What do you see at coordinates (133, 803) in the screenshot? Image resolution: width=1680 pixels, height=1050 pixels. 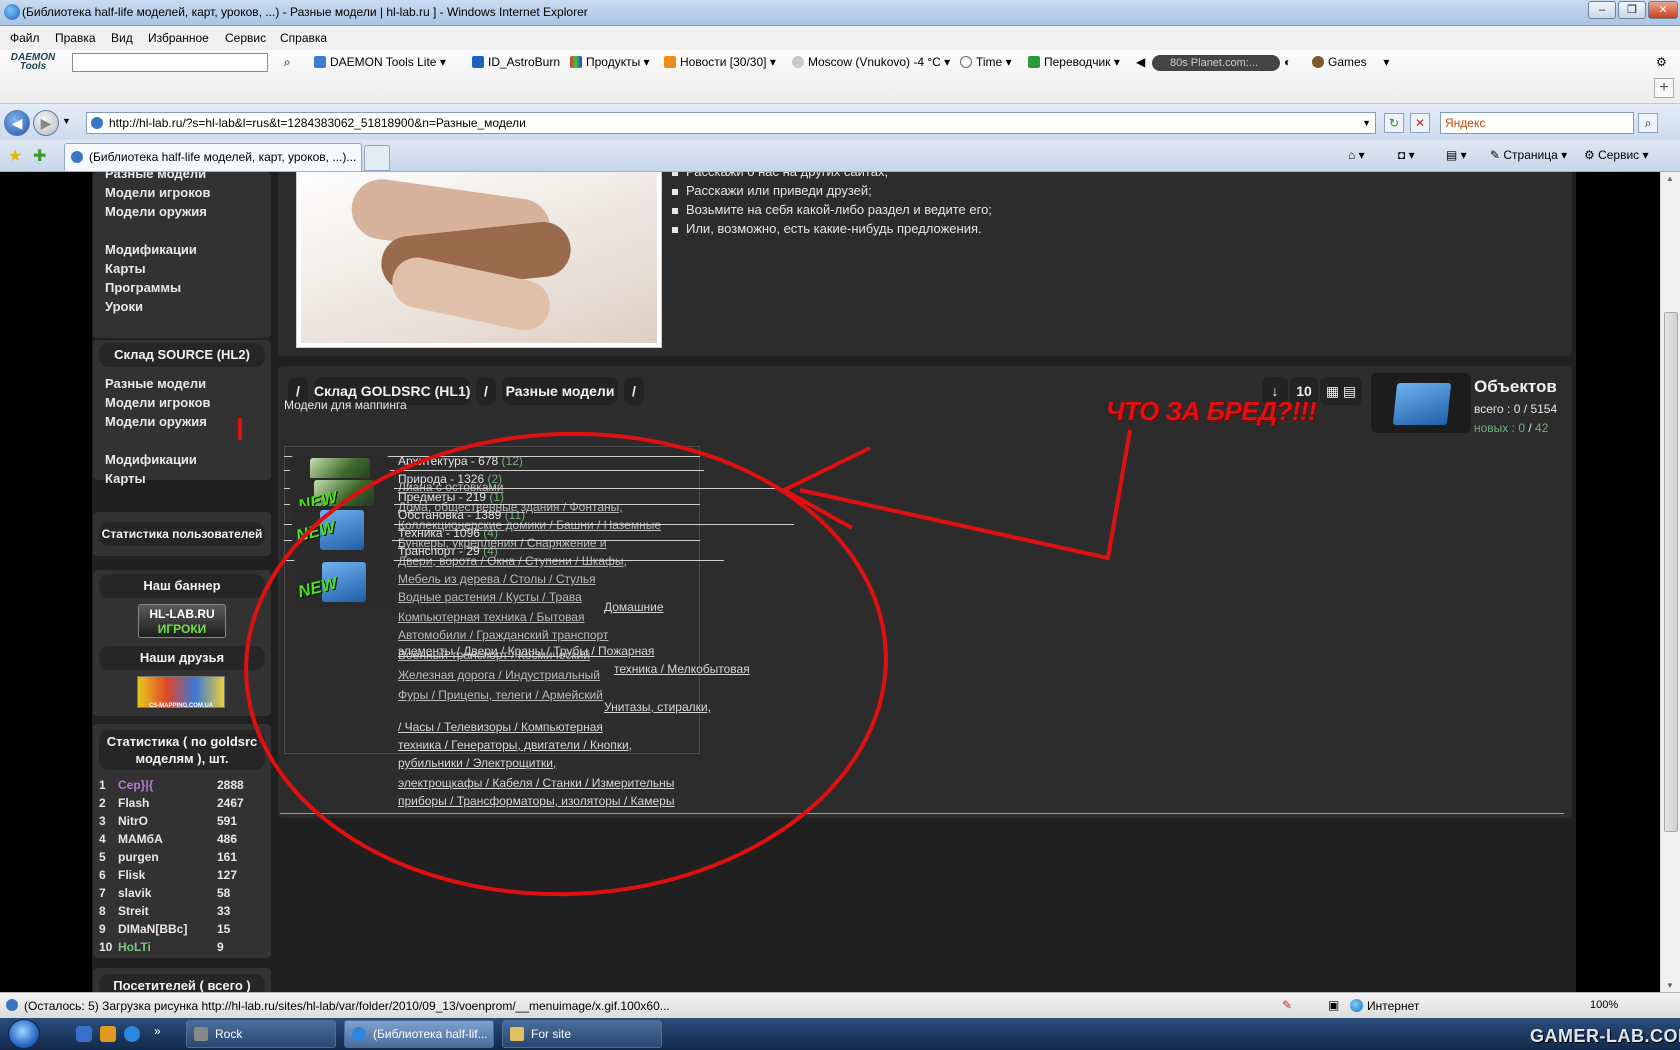 I see `stats-user-link: Flash` at bounding box center [133, 803].